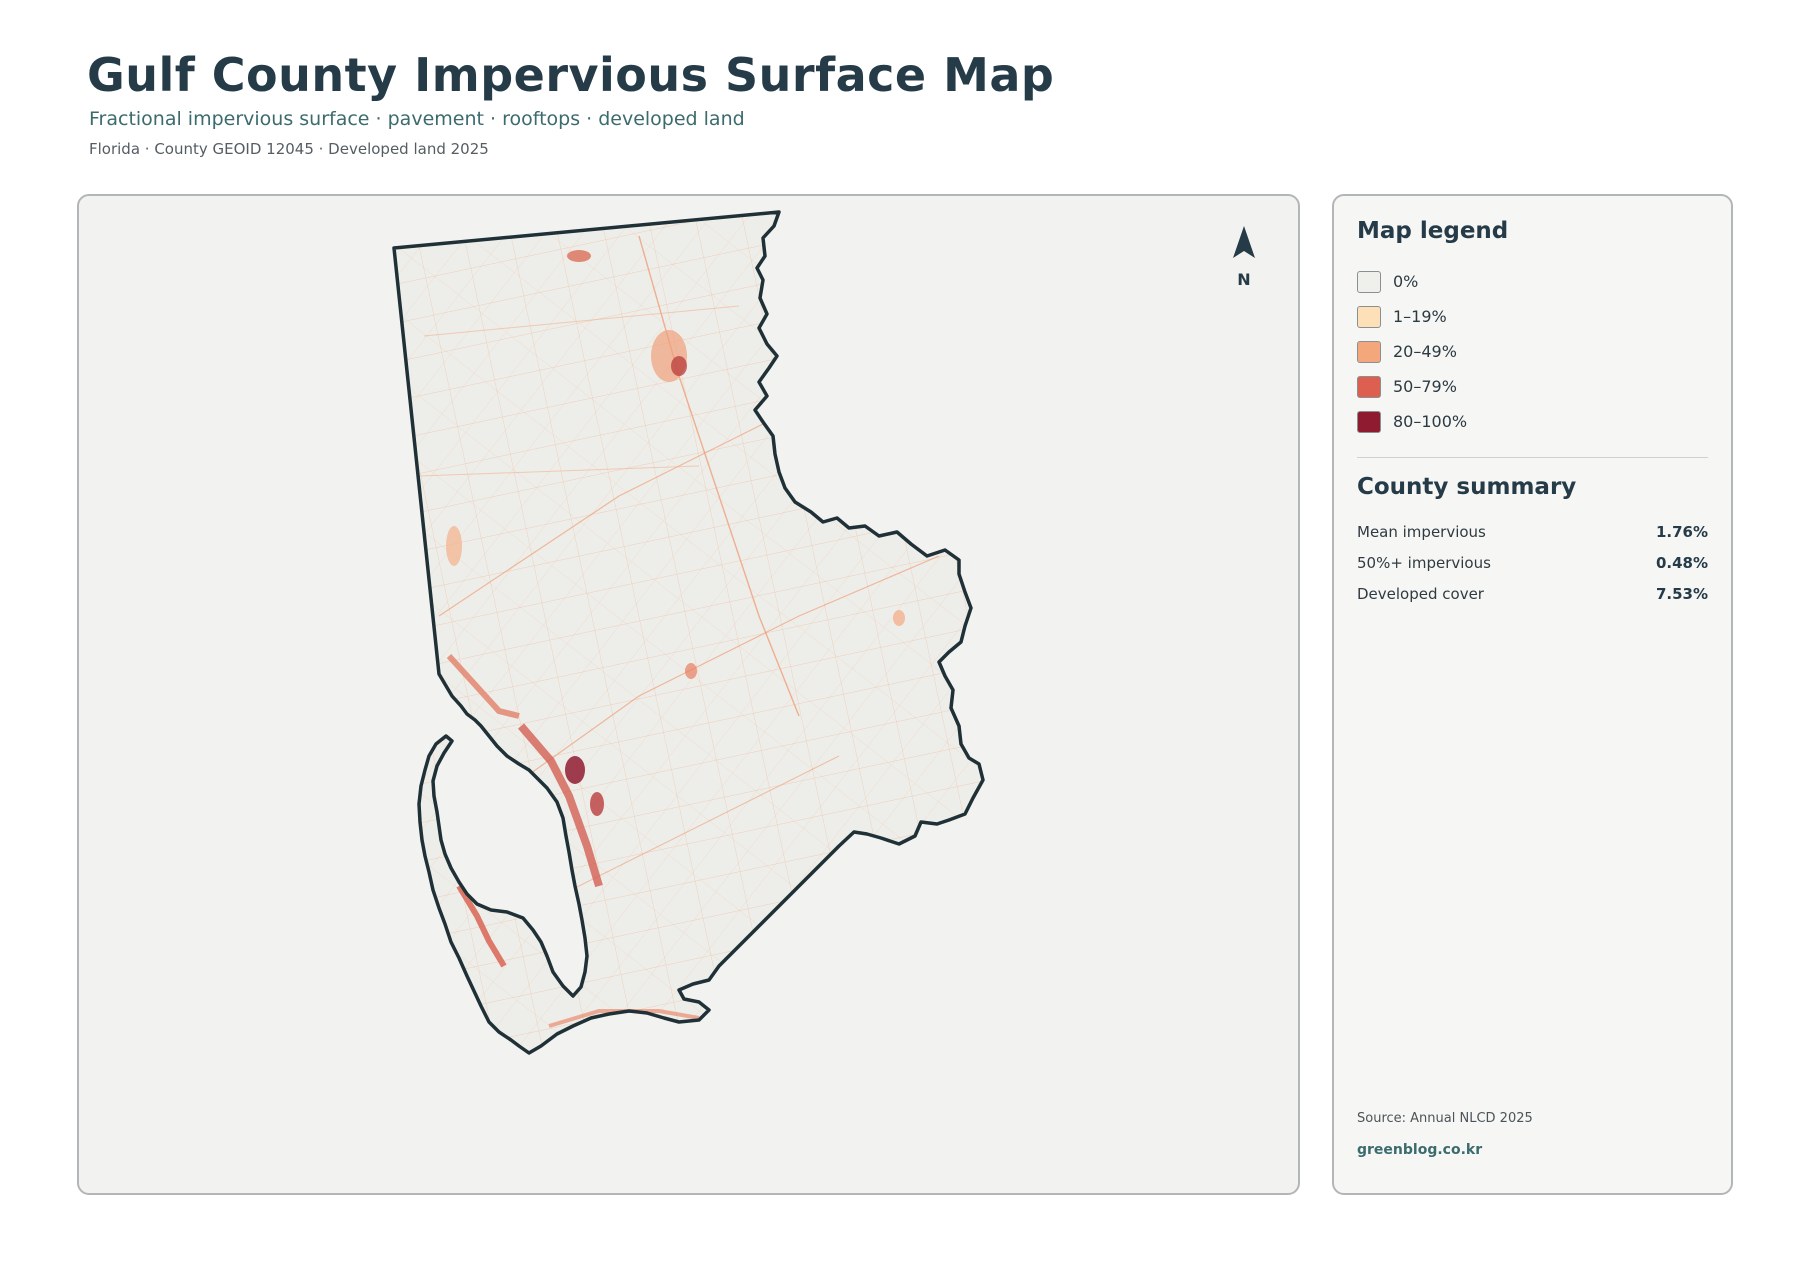 The height and width of the screenshot is (1273, 1800). Describe the element at coordinates (1532, 593) in the screenshot. I see `summary-row: Developed cover 7.53%` at that location.